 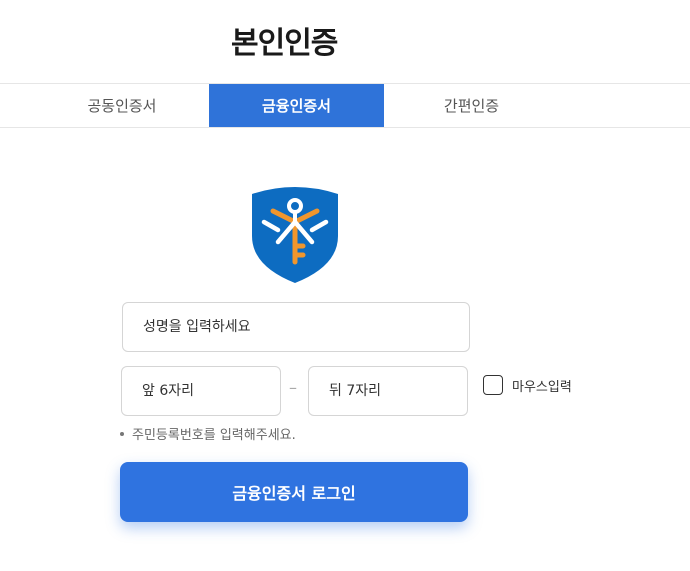 What do you see at coordinates (201, 391) in the screenshot?
I see `rrn-front-input` at bounding box center [201, 391].